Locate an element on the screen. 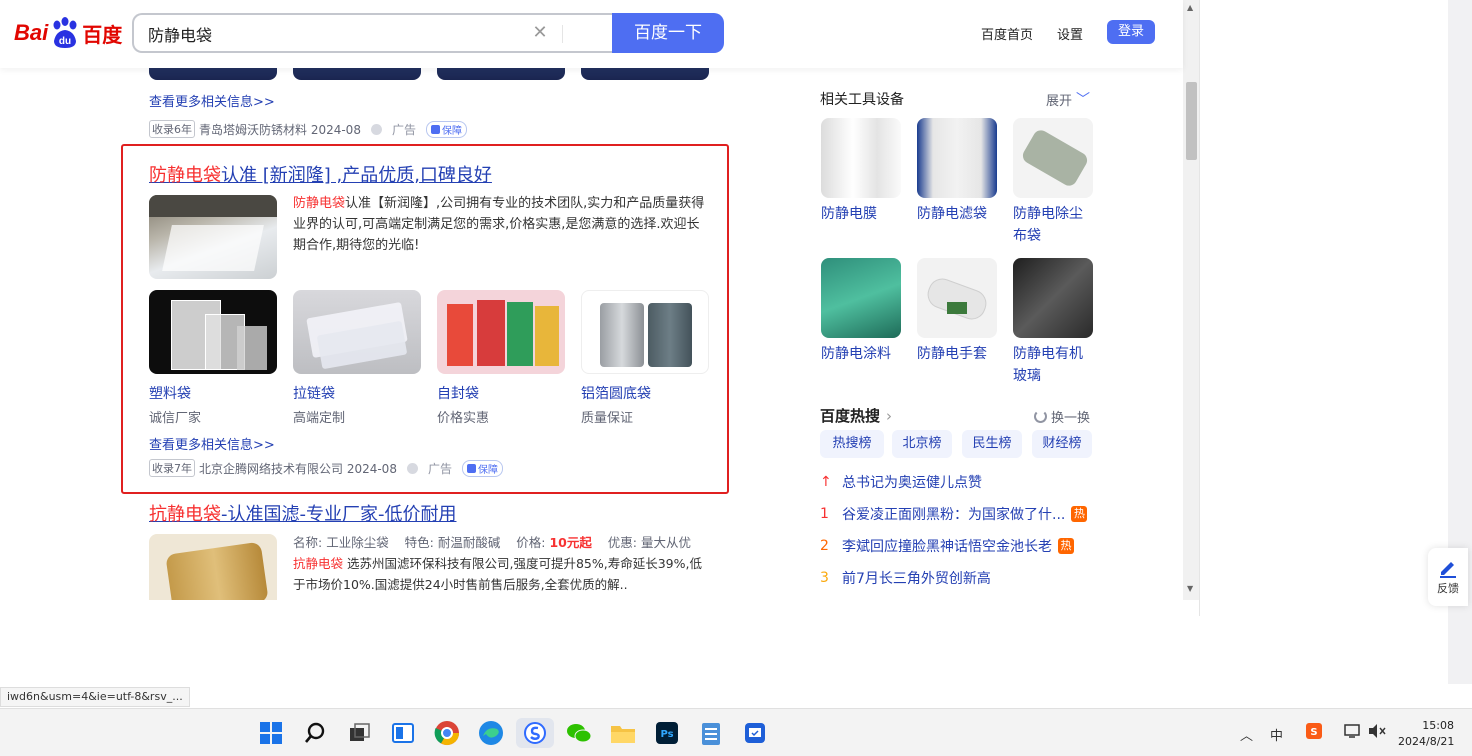 The width and height of the screenshot is (1472, 756). product-name-2: 拉链袋 is located at coordinates (314, 393).